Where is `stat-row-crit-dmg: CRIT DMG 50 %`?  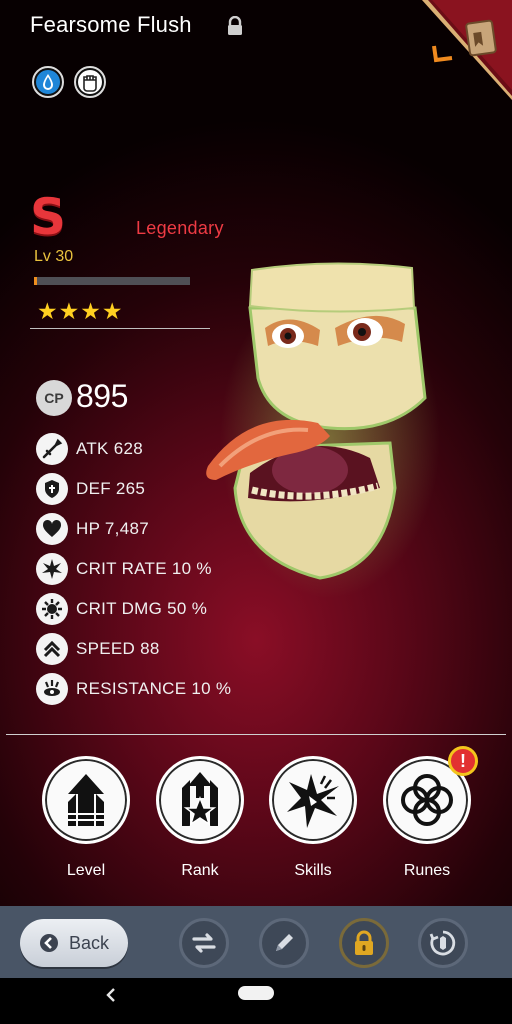
stat-row-crit-dmg: CRIT DMG 50 % is located at coordinates (121, 609).